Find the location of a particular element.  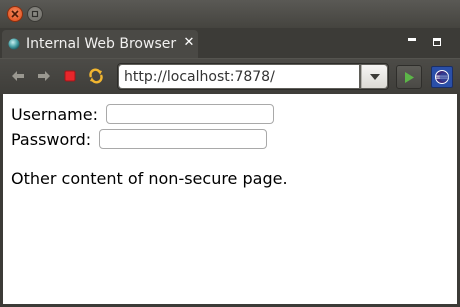

view-maximize-icon is located at coordinates (437, 42).